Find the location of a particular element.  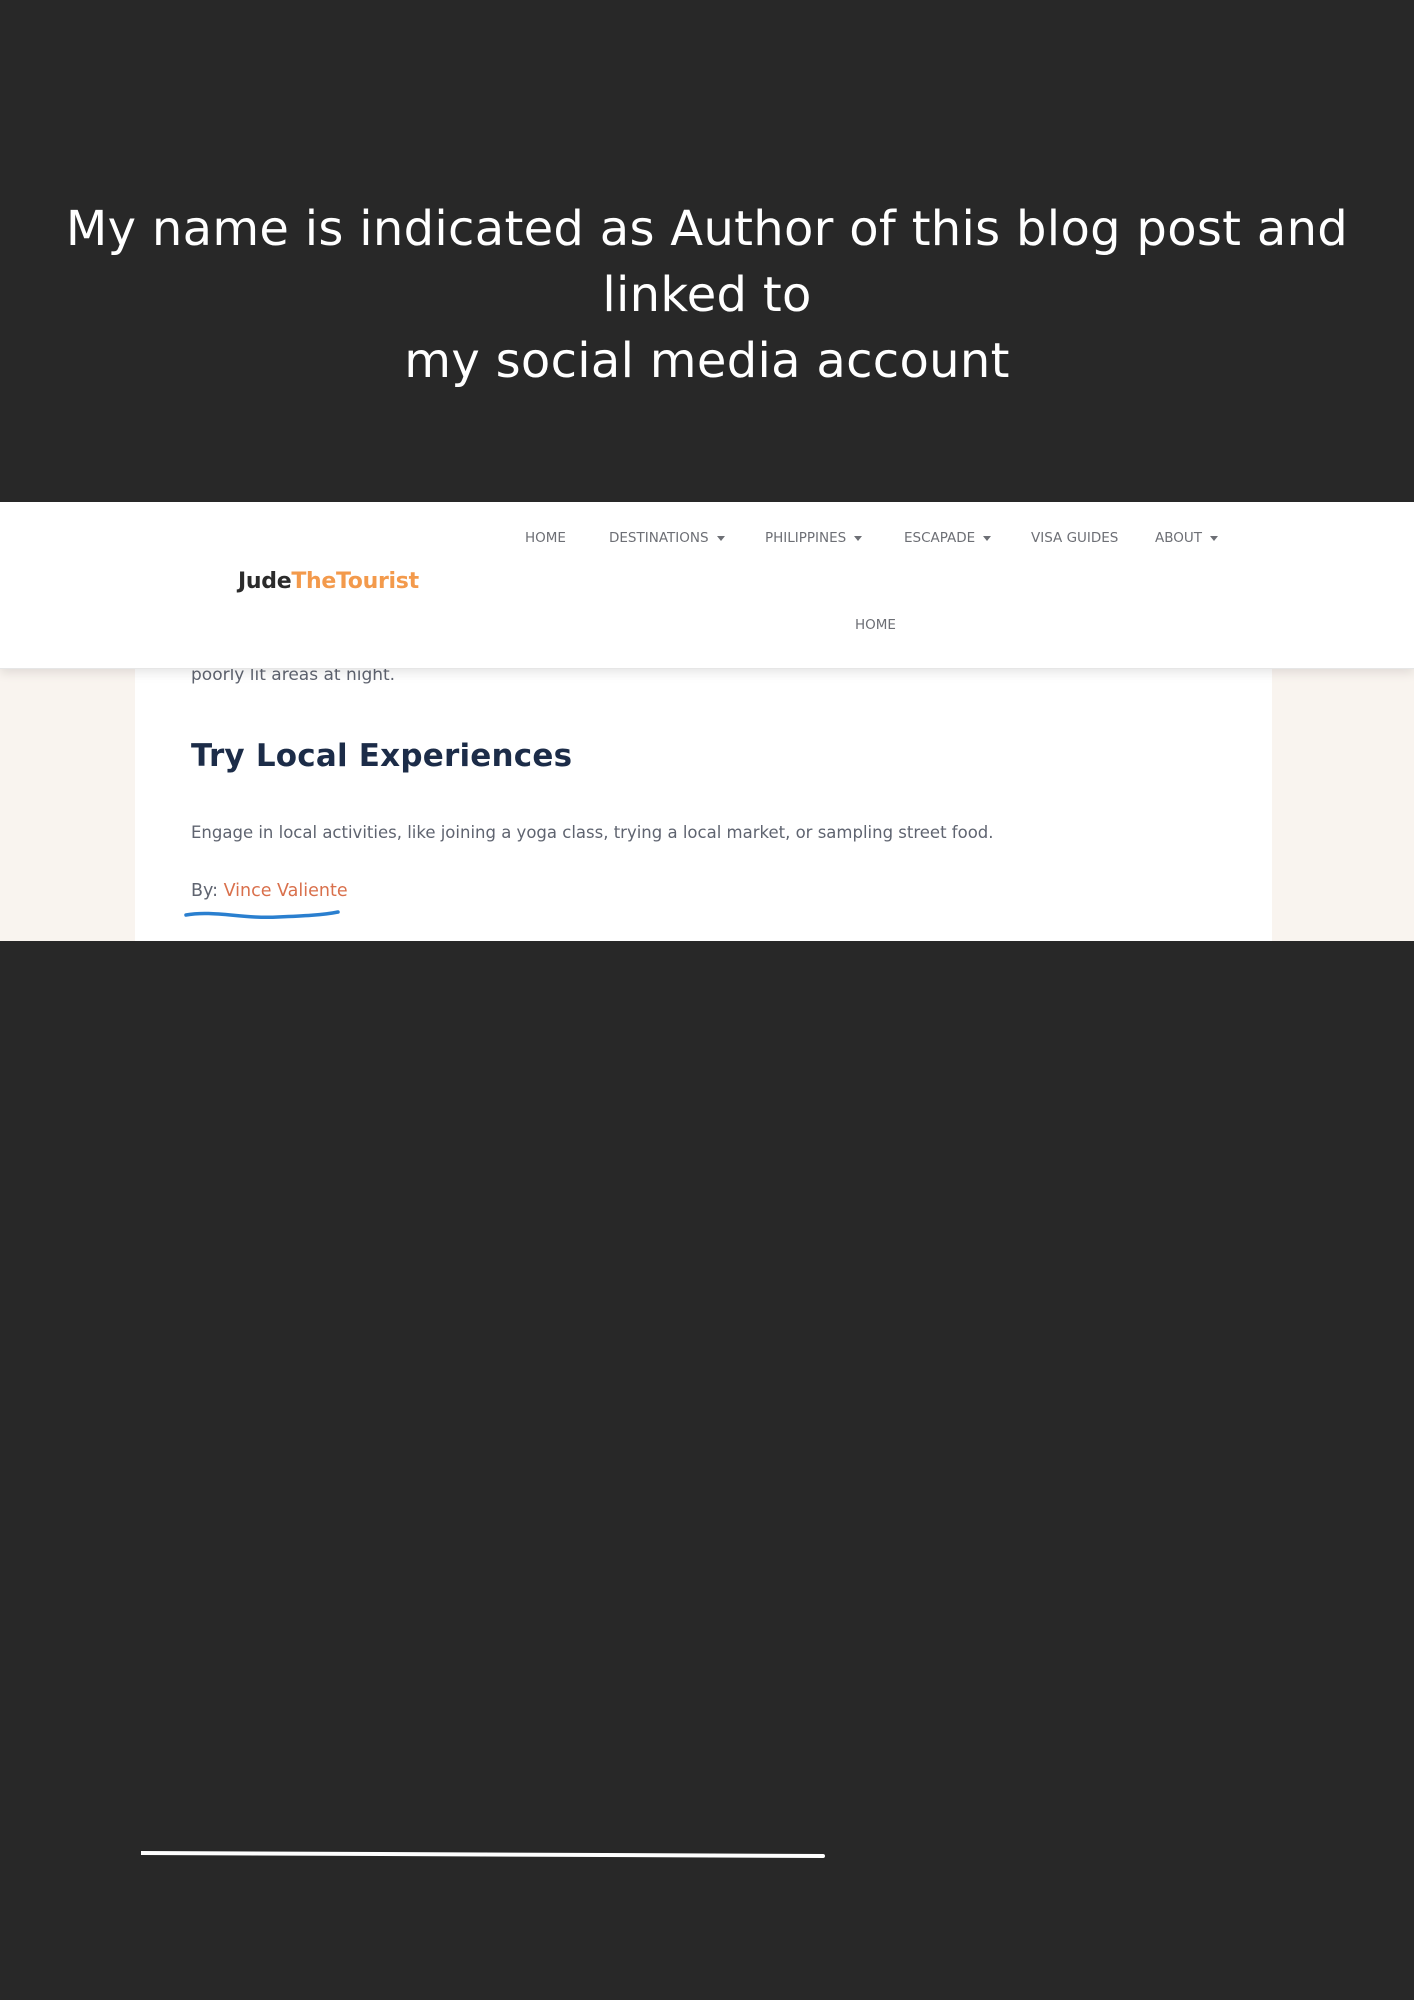

nav-item-destinations: DESTINATIONS is located at coordinates (667, 538).